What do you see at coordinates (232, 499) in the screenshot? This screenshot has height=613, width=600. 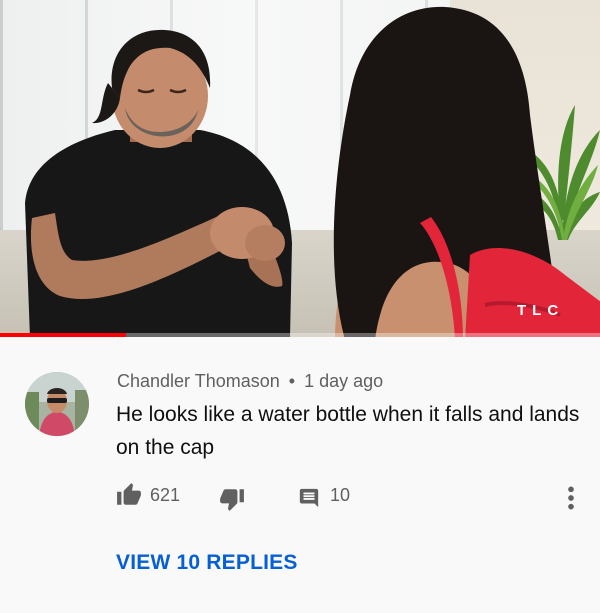 I see `thumbs-down-icon` at bounding box center [232, 499].